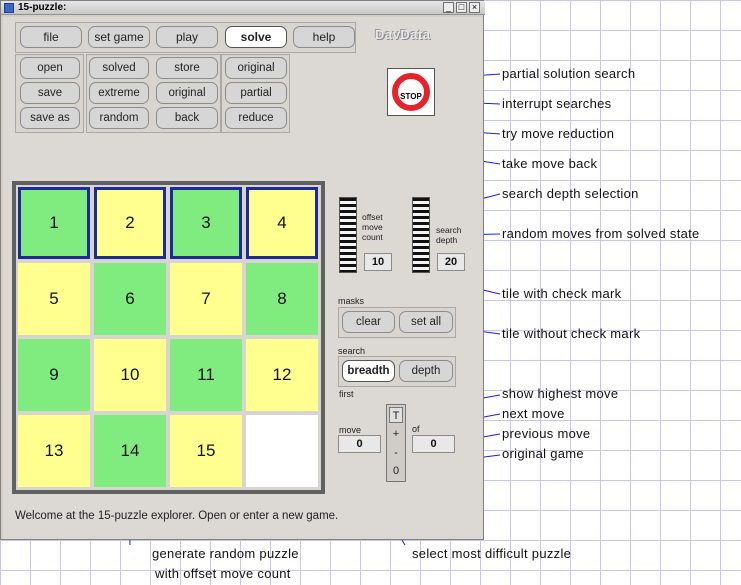 This screenshot has height=585, width=741. Describe the element at coordinates (54, 299) in the screenshot. I see `tile-5: 5` at that location.